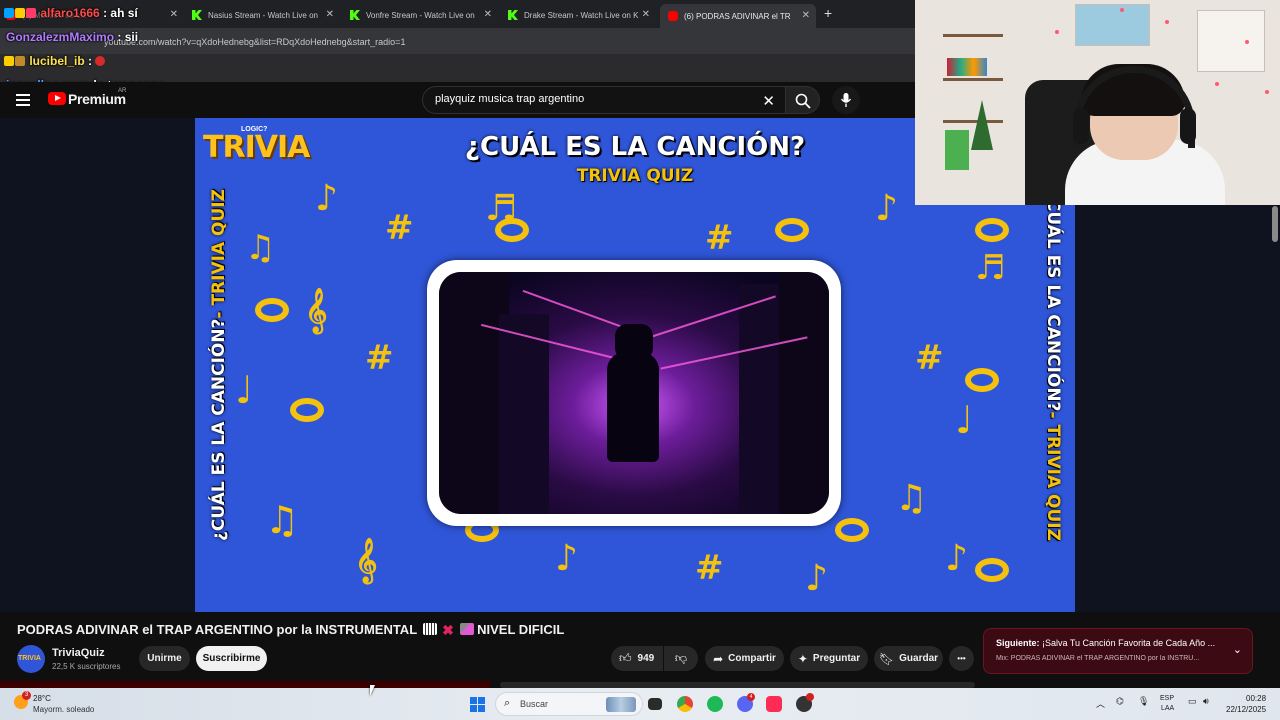  I want to click on tab-youtube-active: (6) PODRAS ADIVINAR el TR ✕, so click(738, 16).